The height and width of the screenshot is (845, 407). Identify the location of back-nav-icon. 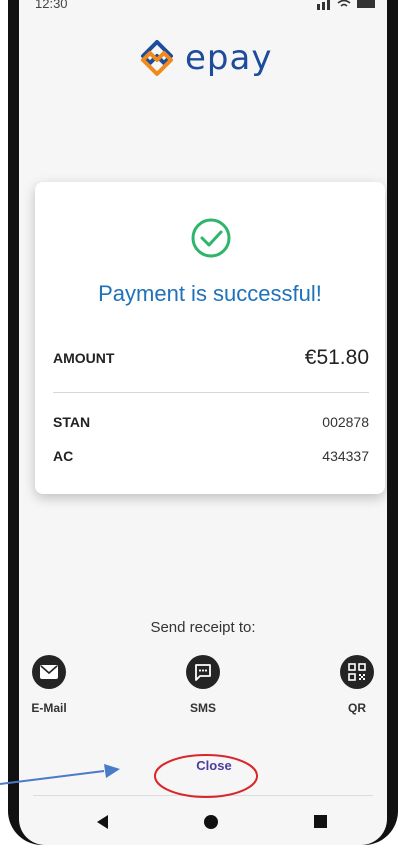
(103, 822).